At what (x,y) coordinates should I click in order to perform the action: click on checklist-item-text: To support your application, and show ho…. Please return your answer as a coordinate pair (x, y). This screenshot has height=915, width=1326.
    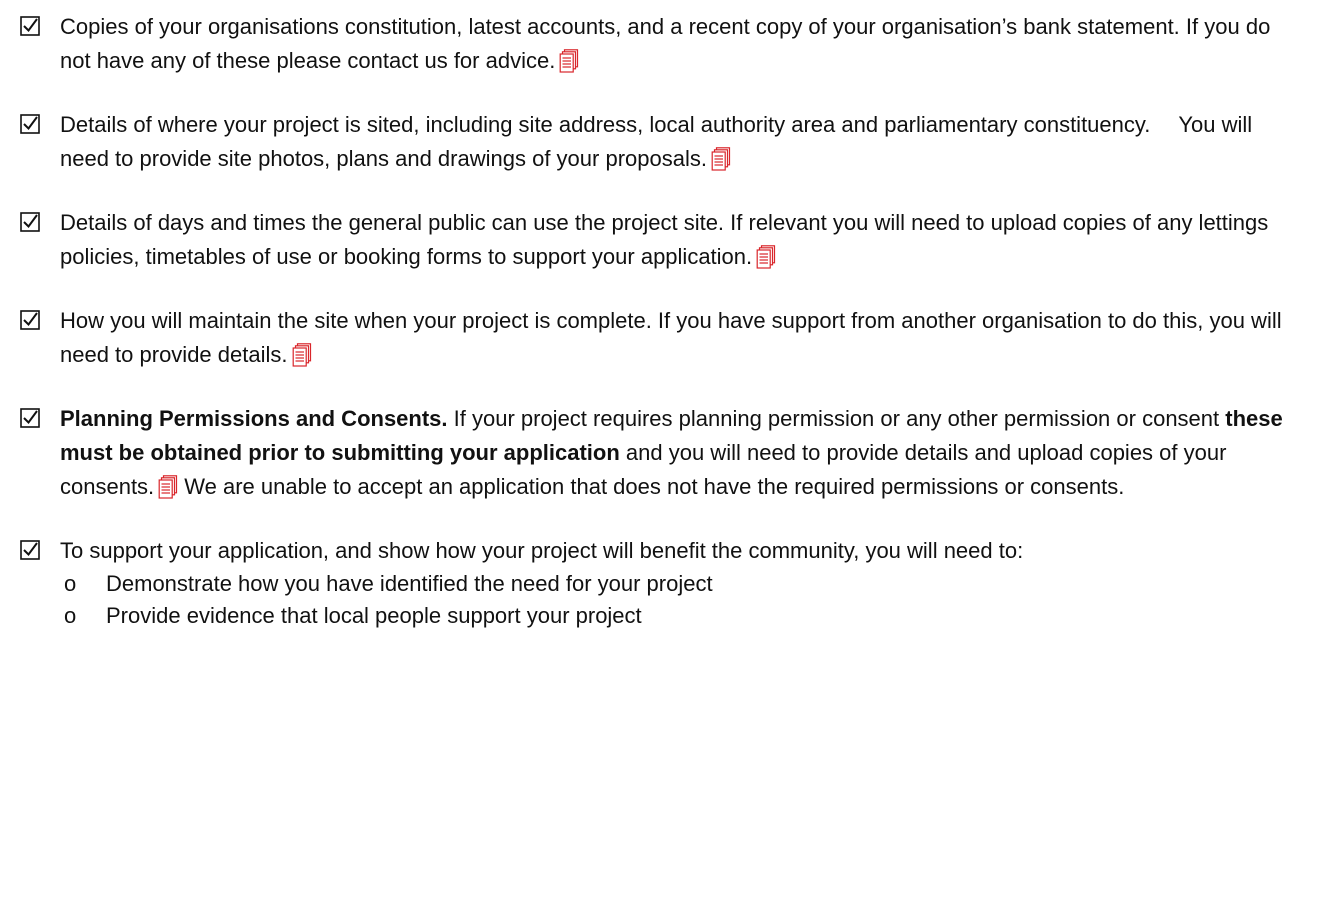
    Looking at the image, I should click on (542, 550).